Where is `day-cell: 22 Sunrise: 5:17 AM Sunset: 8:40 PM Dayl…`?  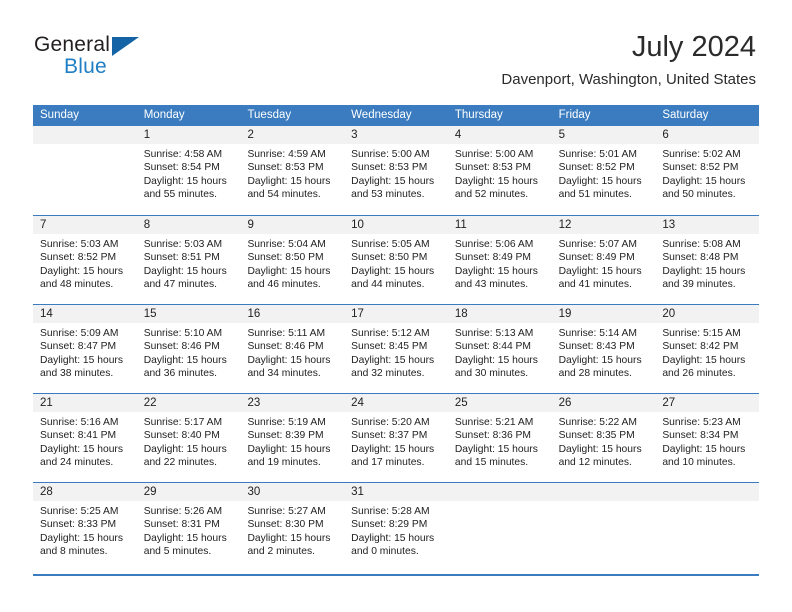
day-cell: 22 Sunrise: 5:17 AM Sunset: 8:40 PM Dayl… is located at coordinates (188, 438).